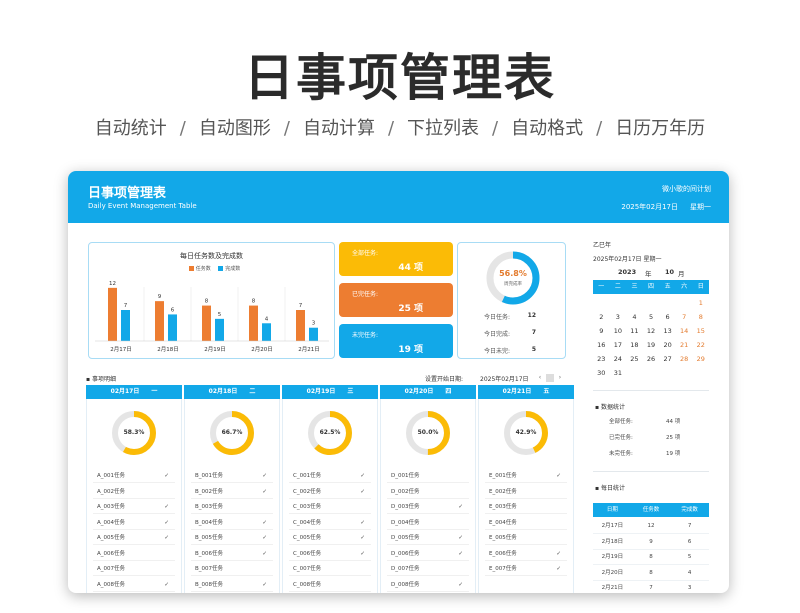 Image resolution: width=800 pixels, height=613 pixels. Describe the element at coordinates (427, 554) in the screenshot. I see `task-item: D_006任务 ✓` at that location.